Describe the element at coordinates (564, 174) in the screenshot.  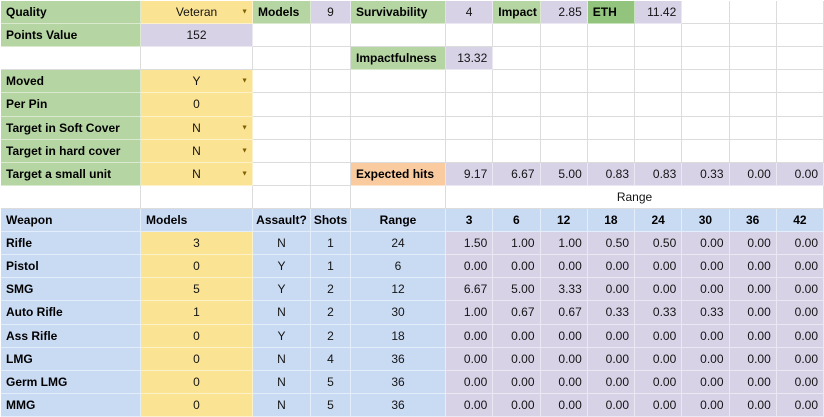
I see `expected-hits-value: 5.00` at that location.